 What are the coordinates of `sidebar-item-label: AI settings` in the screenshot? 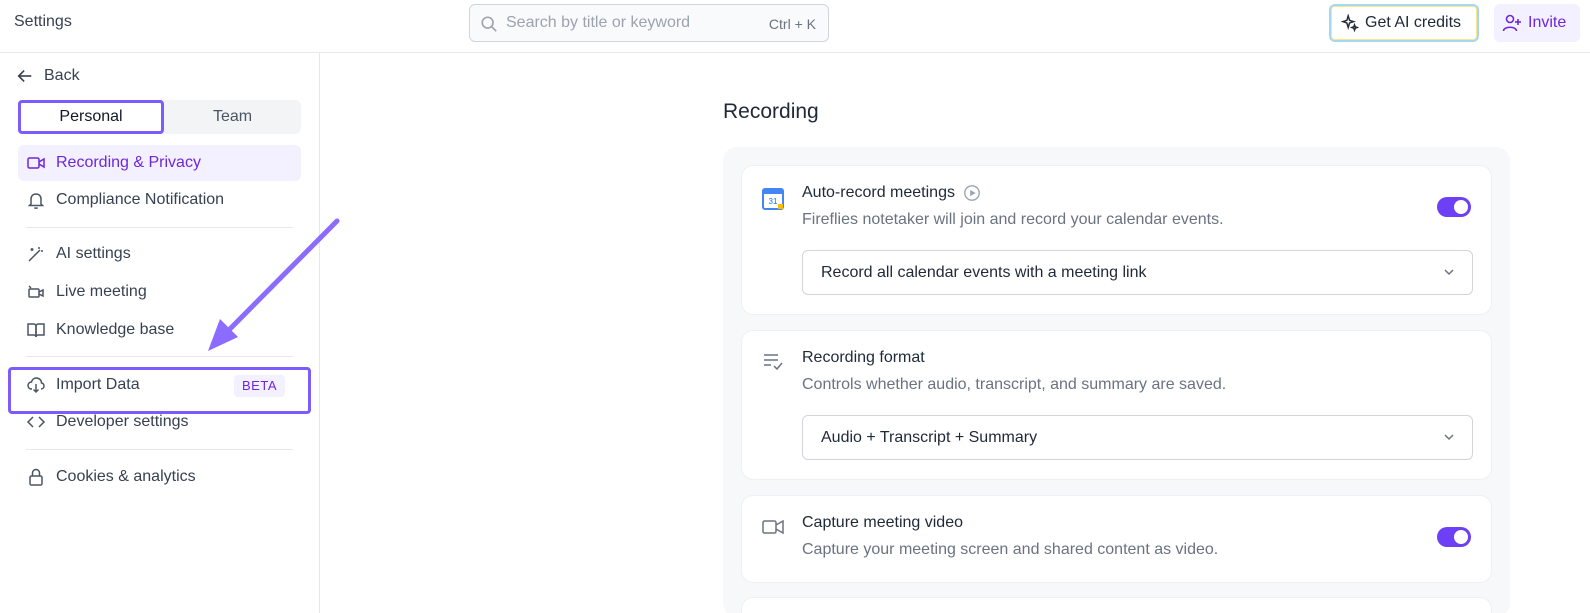 It's located at (93, 253).